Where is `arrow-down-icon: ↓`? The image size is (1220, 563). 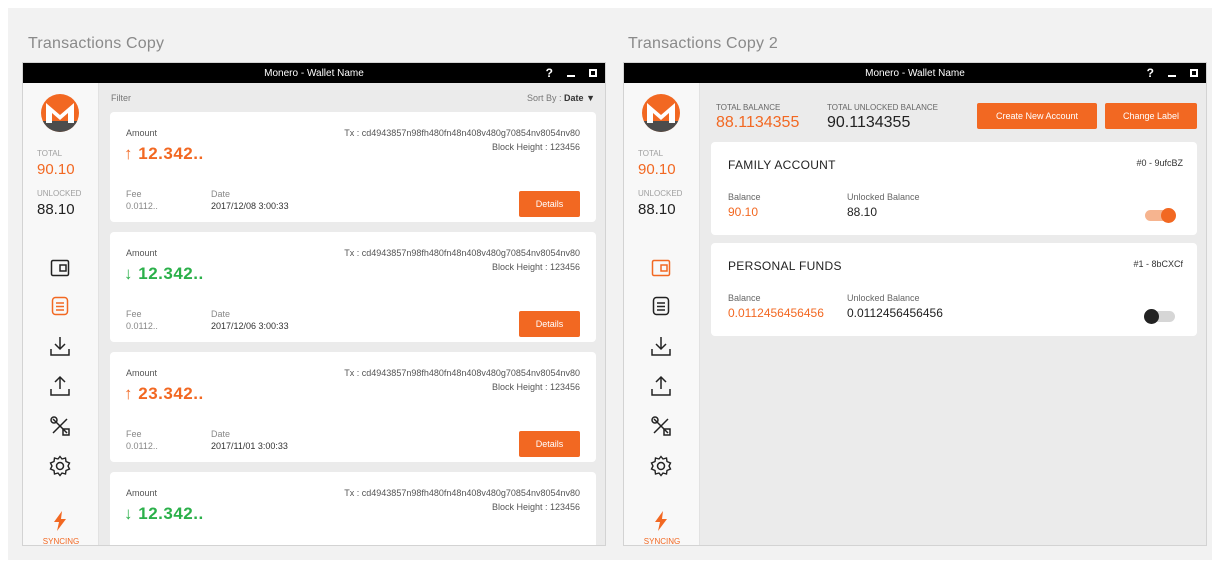 arrow-down-icon: ↓ is located at coordinates (128, 513).